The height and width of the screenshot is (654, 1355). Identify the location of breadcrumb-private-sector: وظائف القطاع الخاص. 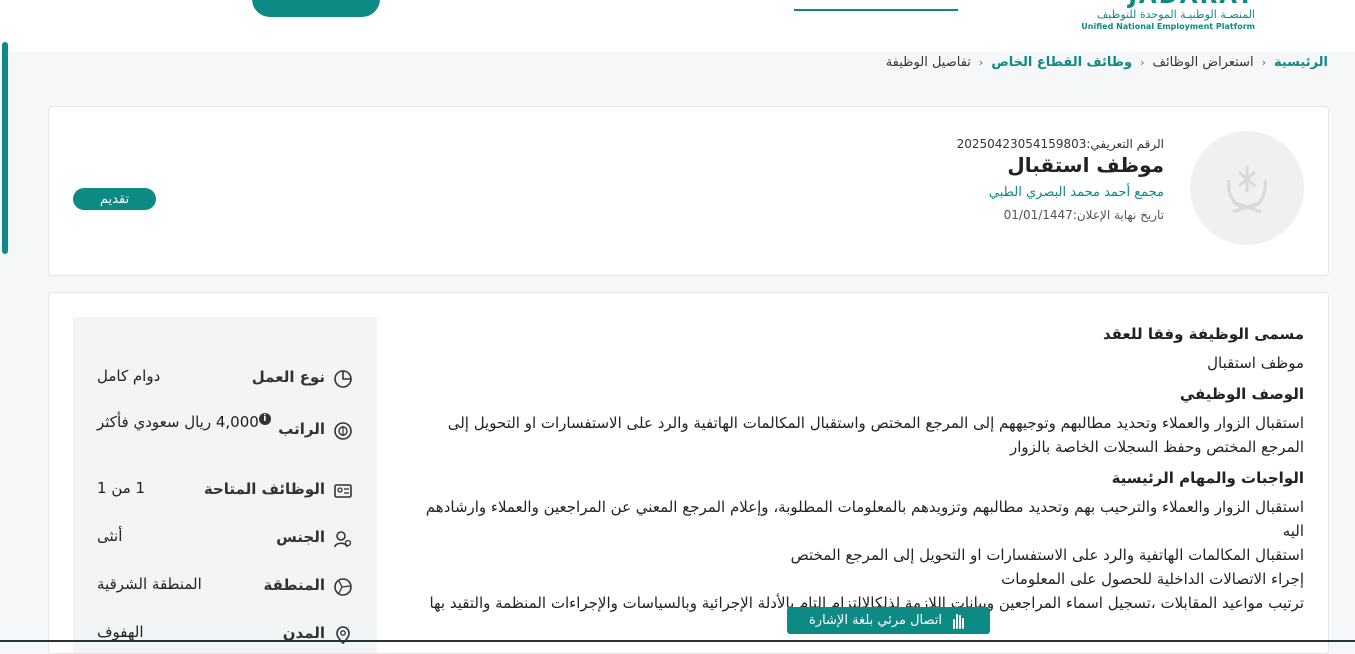
(1061, 62).